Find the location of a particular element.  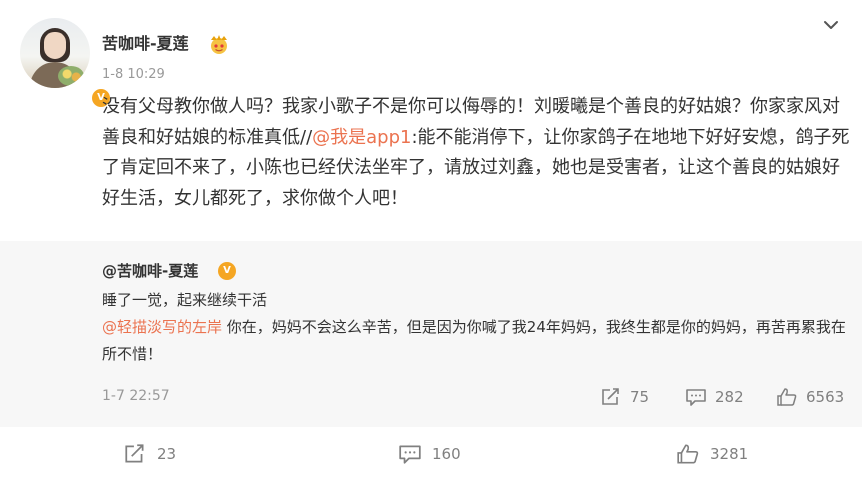

repost-time: 1-7 22:57 is located at coordinates (136, 396).